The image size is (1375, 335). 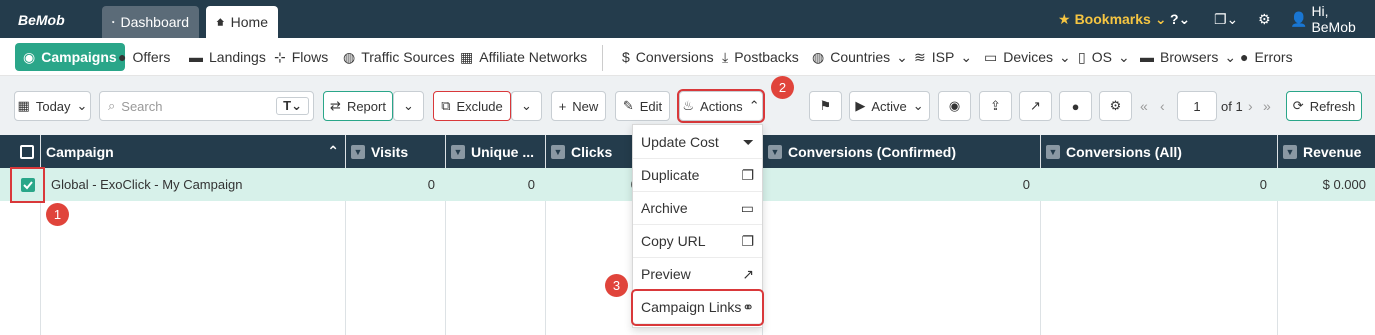 What do you see at coordinates (292, 106) in the screenshot?
I see `text-filter-toggle: T⌄` at bounding box center [292, 106].